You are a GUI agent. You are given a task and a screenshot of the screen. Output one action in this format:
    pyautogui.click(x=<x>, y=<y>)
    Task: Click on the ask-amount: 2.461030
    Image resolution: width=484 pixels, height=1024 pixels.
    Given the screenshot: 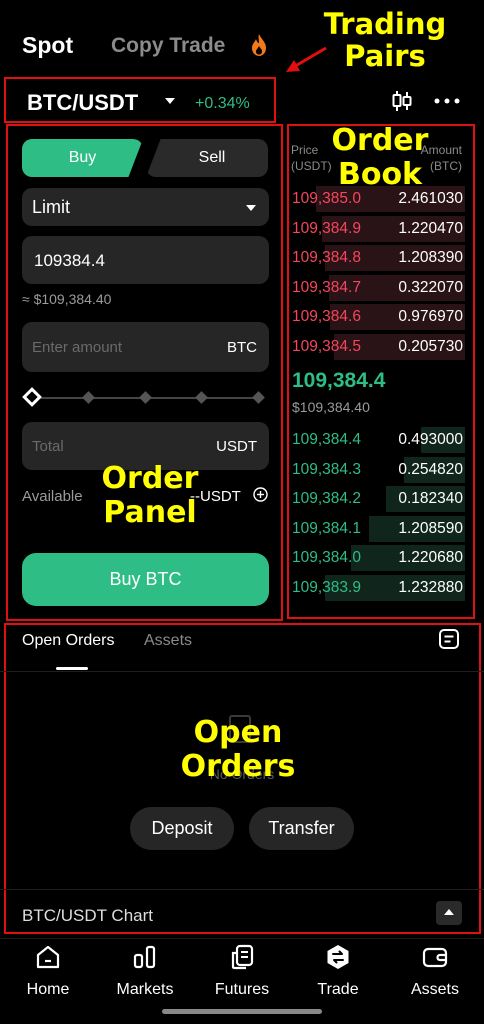 What is the action you would take?
    pyautogui.click(x=430, y=198)
    